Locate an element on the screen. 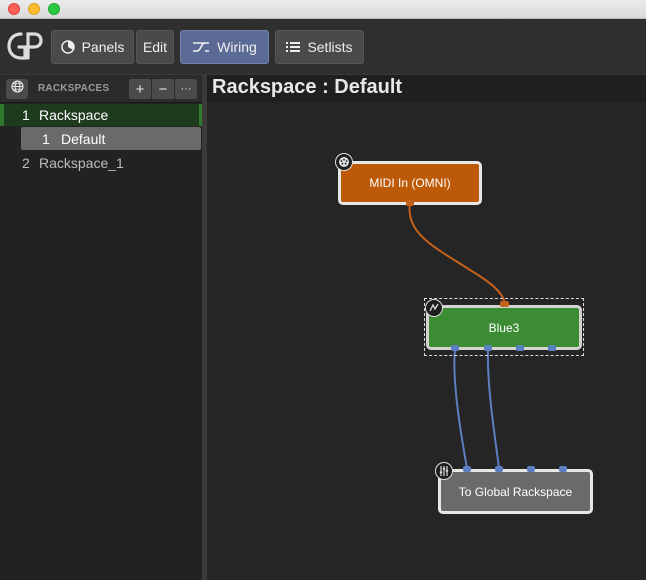  add-rackspace-button: + is located at coordinates (140, 89).